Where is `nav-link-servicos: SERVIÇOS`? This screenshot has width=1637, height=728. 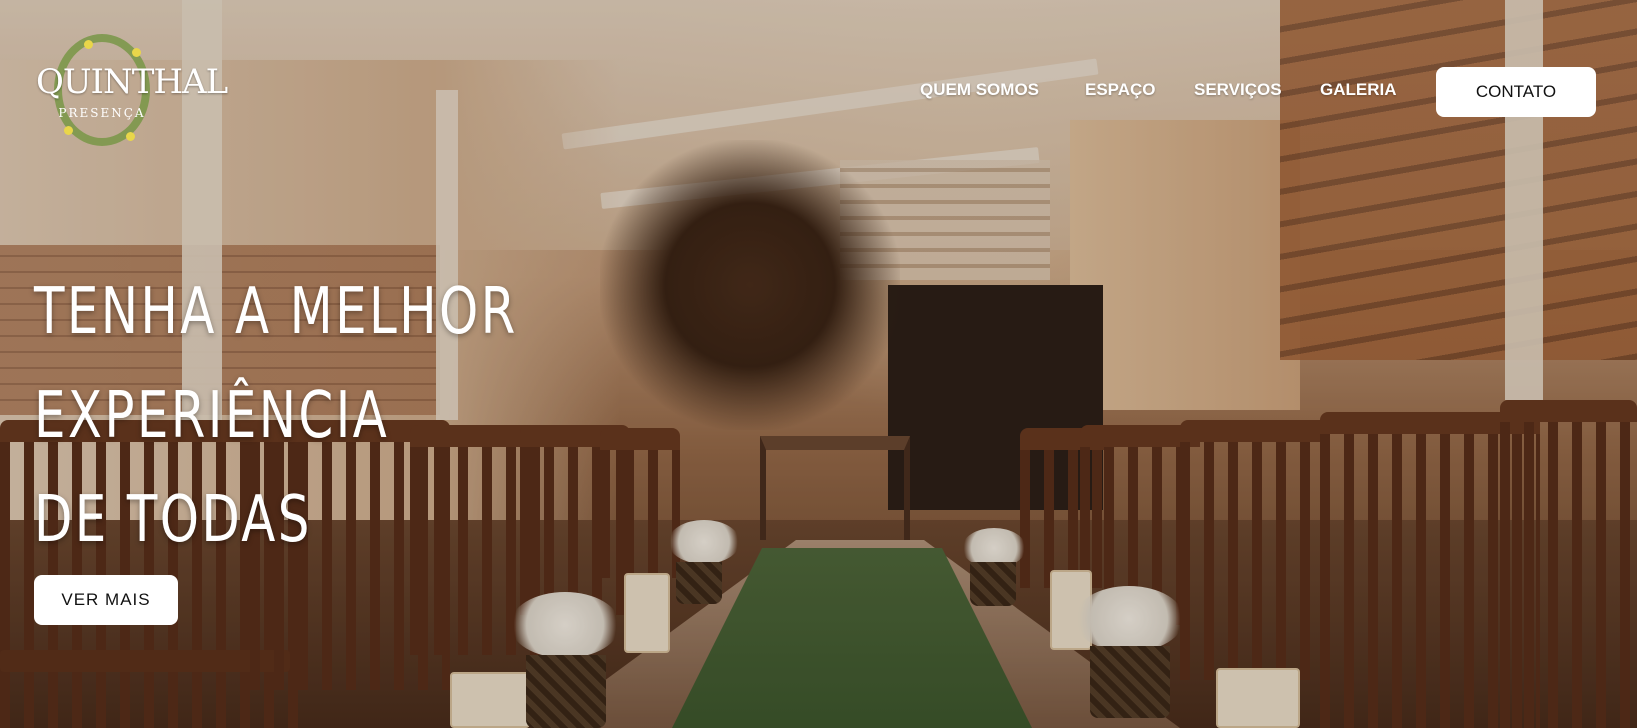 nav-link-servicos: SERVIÇOS is located at coordinates (1238, 90).